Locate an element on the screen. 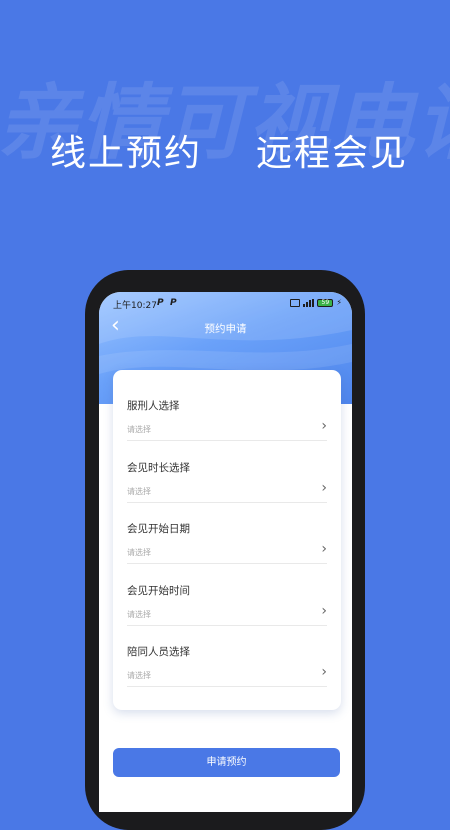 This screenshot has width=450, height=830. field-duration: 会见时长选择 请选择 › is located at coordinates (227, 488).